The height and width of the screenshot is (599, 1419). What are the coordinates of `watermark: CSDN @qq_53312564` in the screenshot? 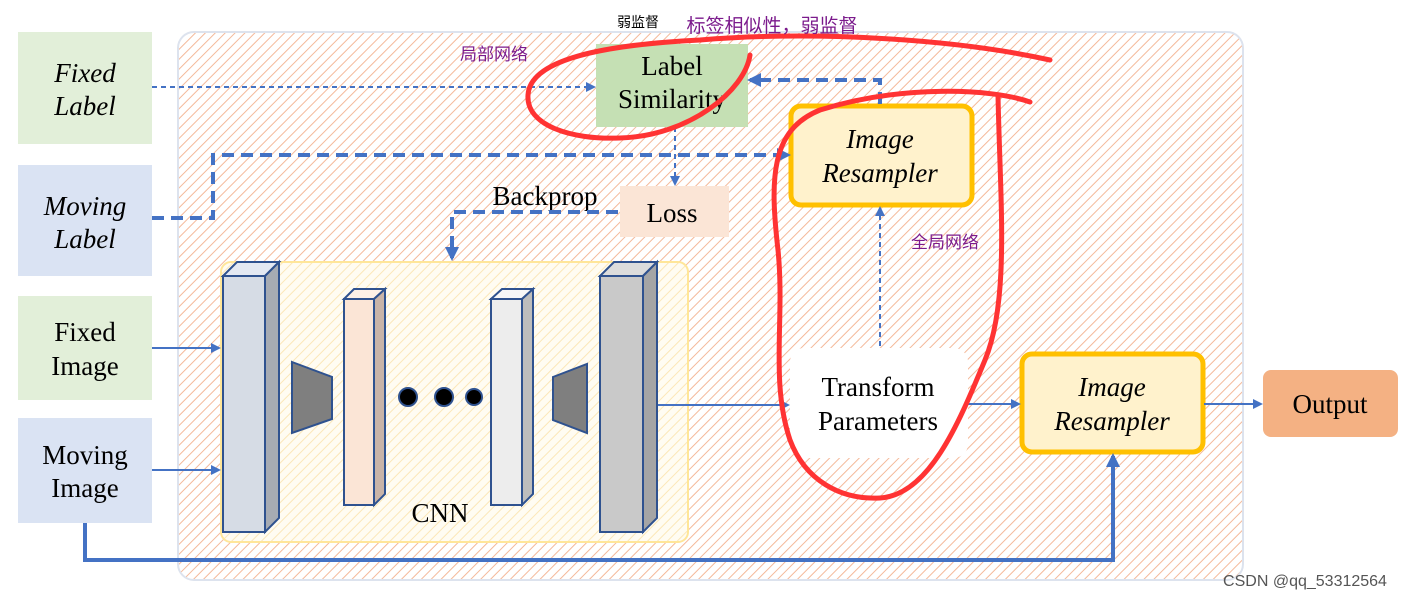 It's located at (1305, 581).